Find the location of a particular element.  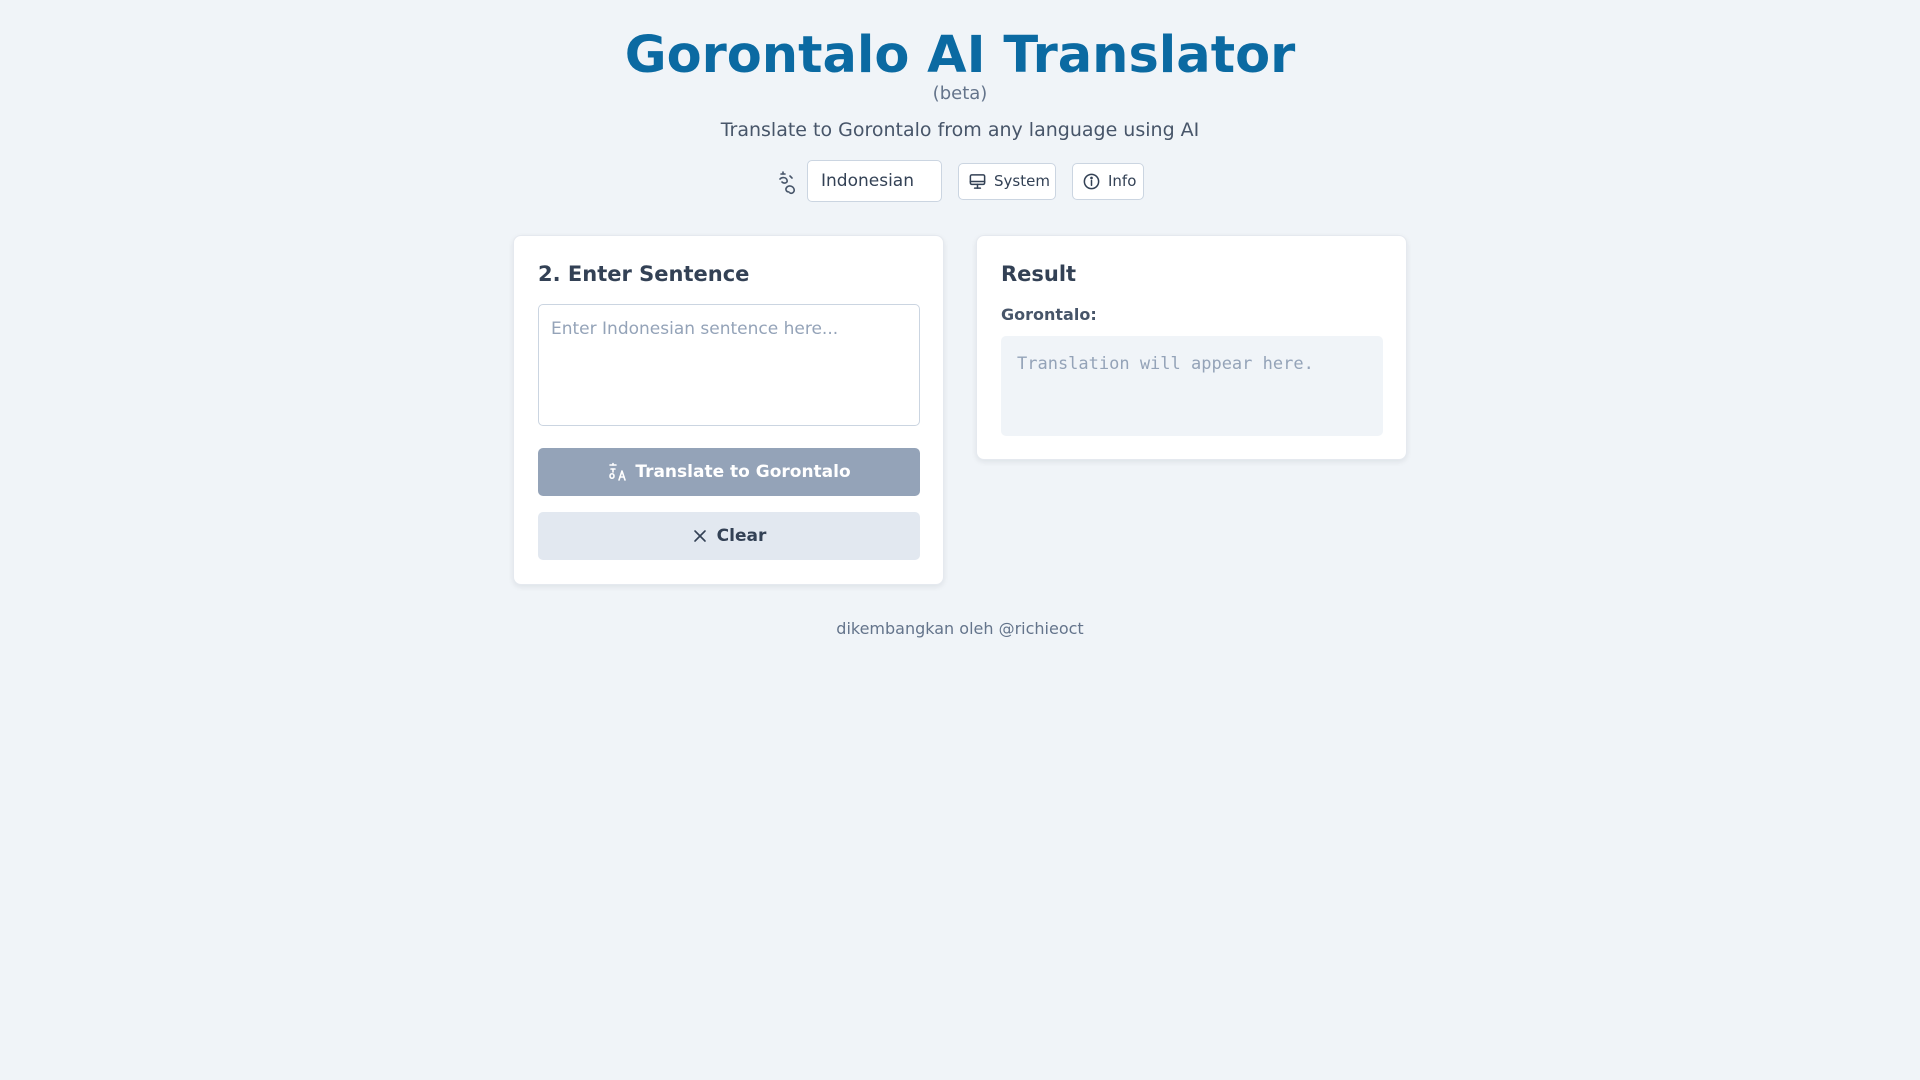

info-button: Info is located at coordinates (1108, 181).